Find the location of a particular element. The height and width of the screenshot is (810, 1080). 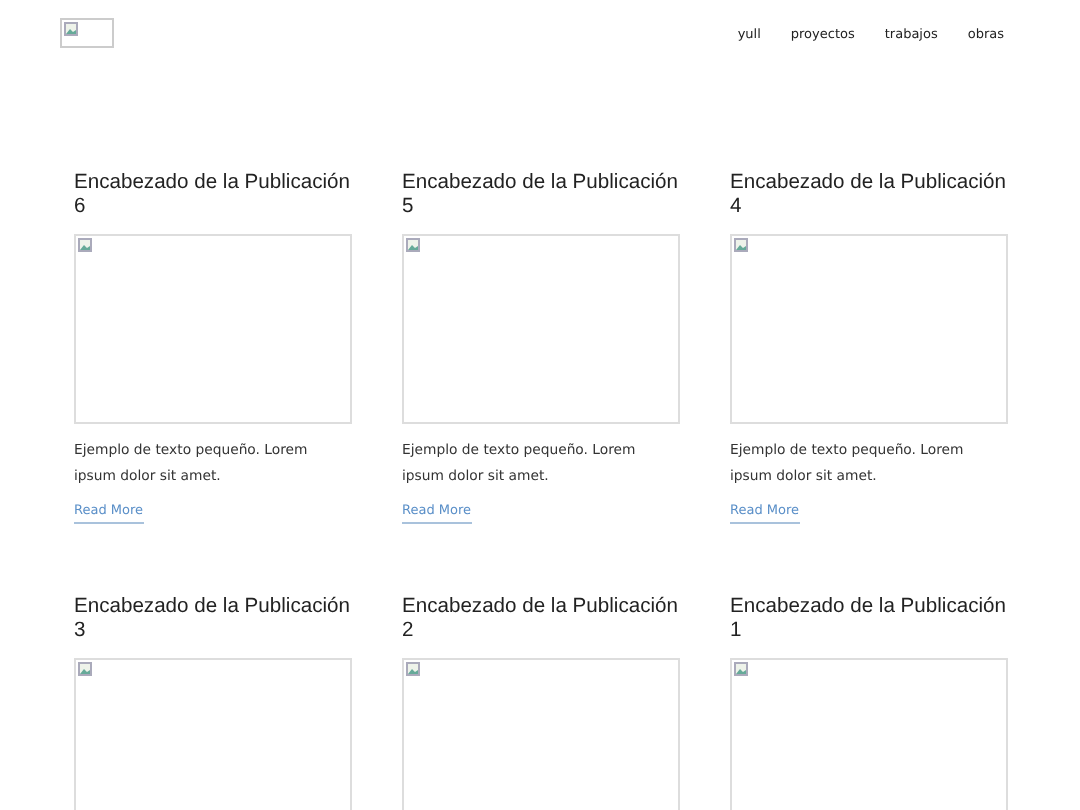

post-title: Encabezado de la Publicación 5 is located at coordinates (541, 196).